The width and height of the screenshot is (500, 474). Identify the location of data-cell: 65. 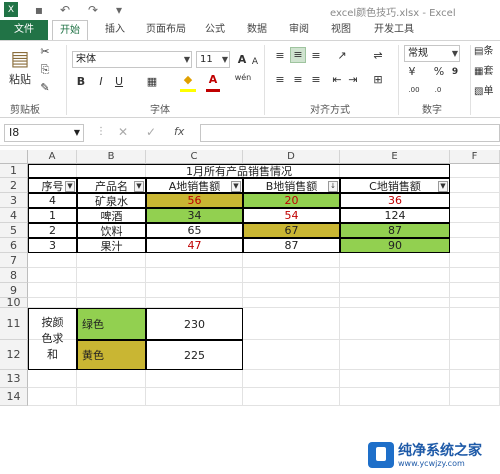
(194, 230).